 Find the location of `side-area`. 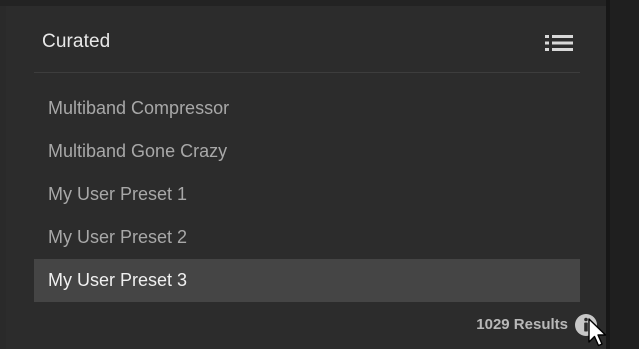

side-area is located at coordinates (624, 174).